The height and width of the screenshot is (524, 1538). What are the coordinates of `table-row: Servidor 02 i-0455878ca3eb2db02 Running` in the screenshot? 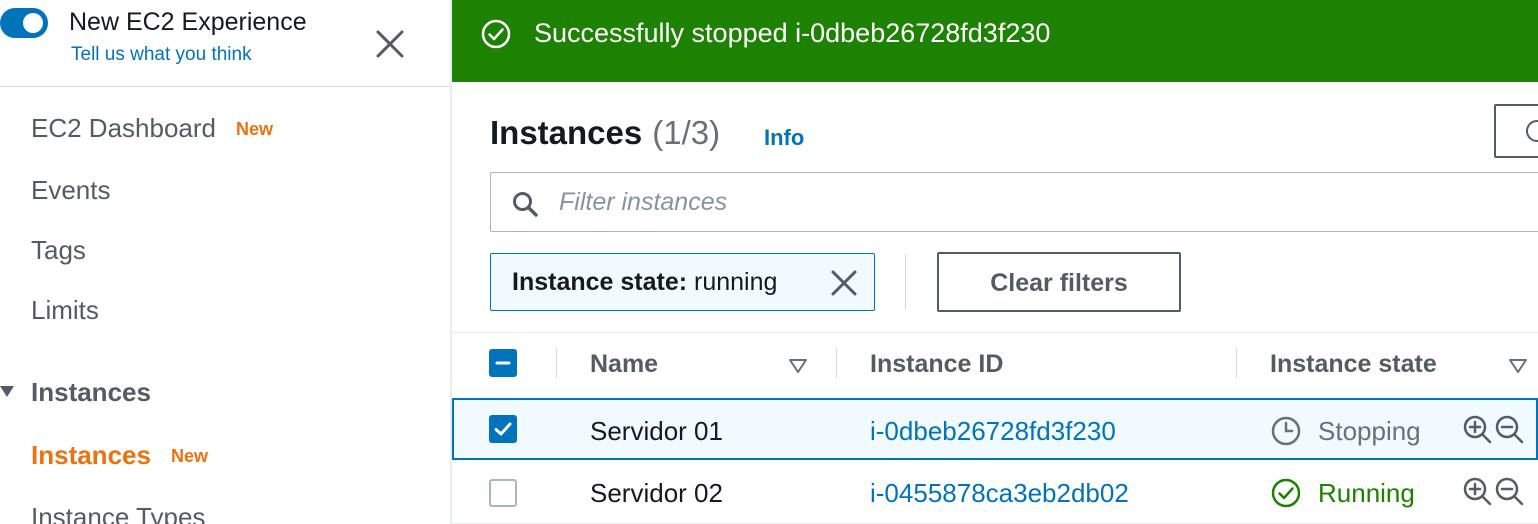 It's located at (995, 493).